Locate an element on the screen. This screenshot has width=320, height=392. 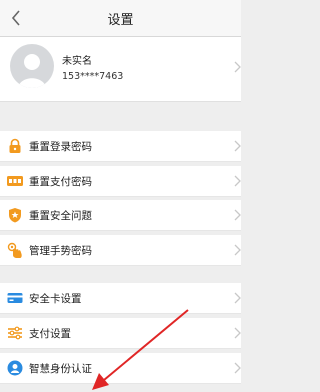
pin-dots-icon is located at coordinates (15, 181).